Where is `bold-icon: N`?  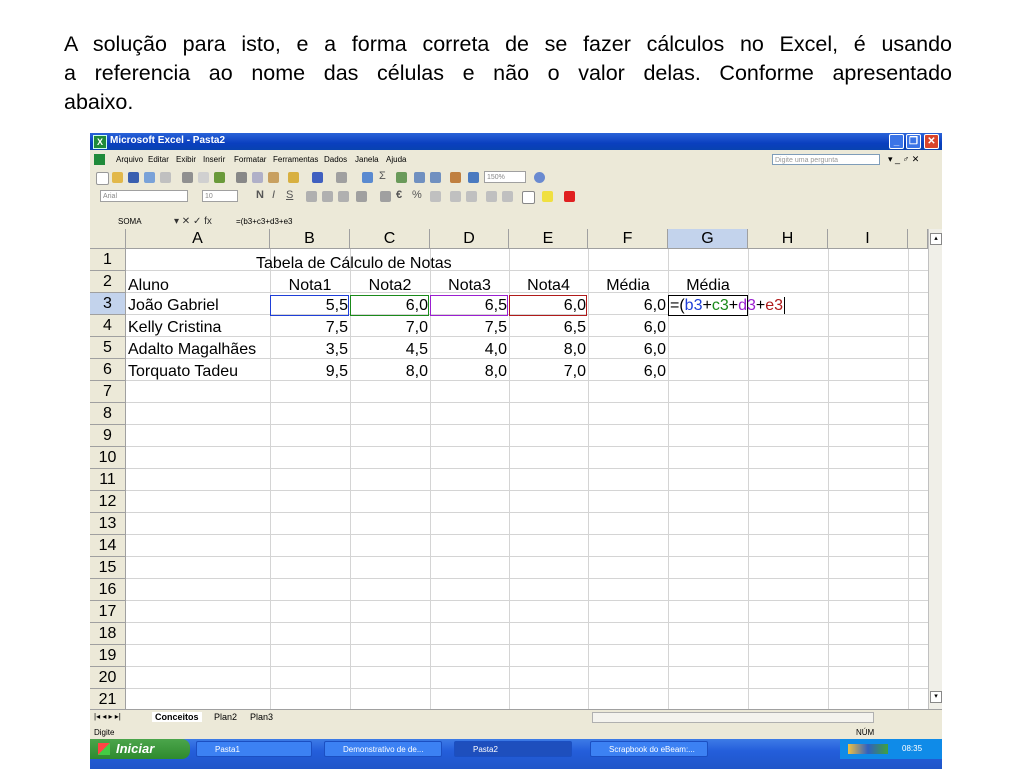 bold-icon: N is located at coordinates (260, 195).